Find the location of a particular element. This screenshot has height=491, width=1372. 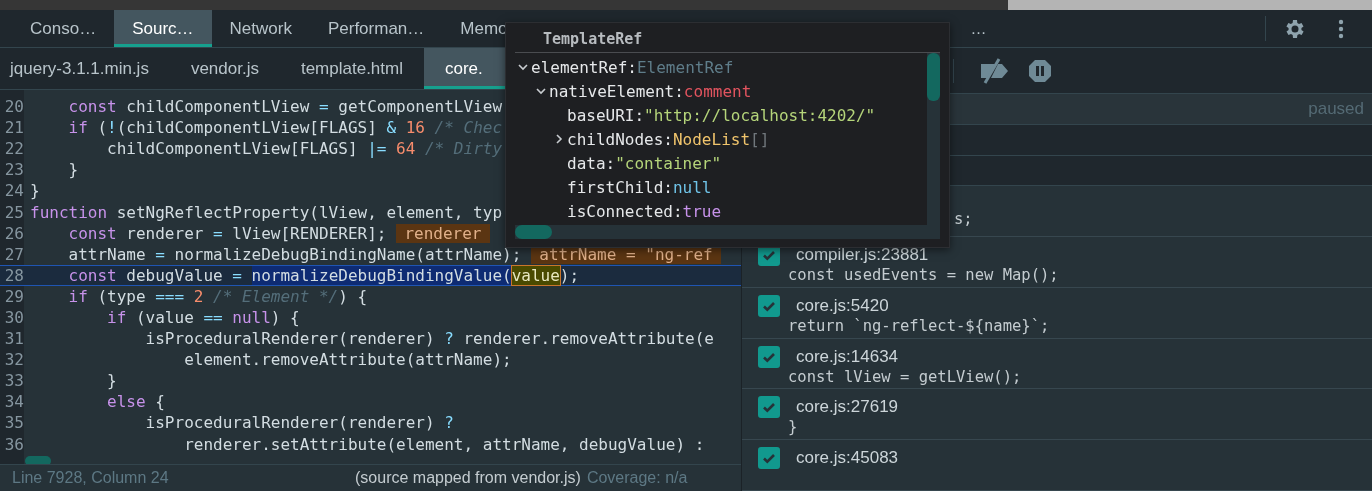

breakpoint-code: const lView = getLView(); is located at coordinates (905, 376).